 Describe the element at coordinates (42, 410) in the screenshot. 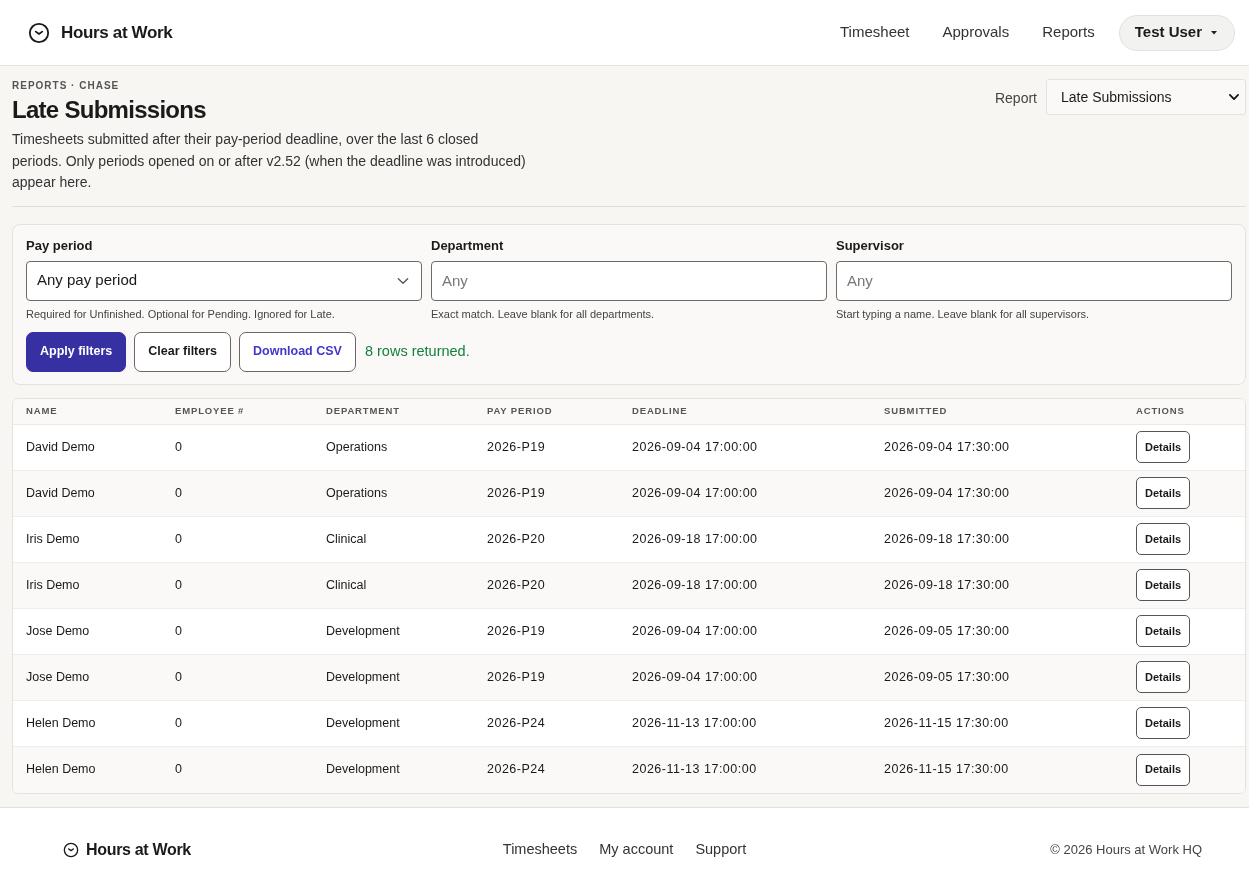

I see `column-header: NAME` at that location.